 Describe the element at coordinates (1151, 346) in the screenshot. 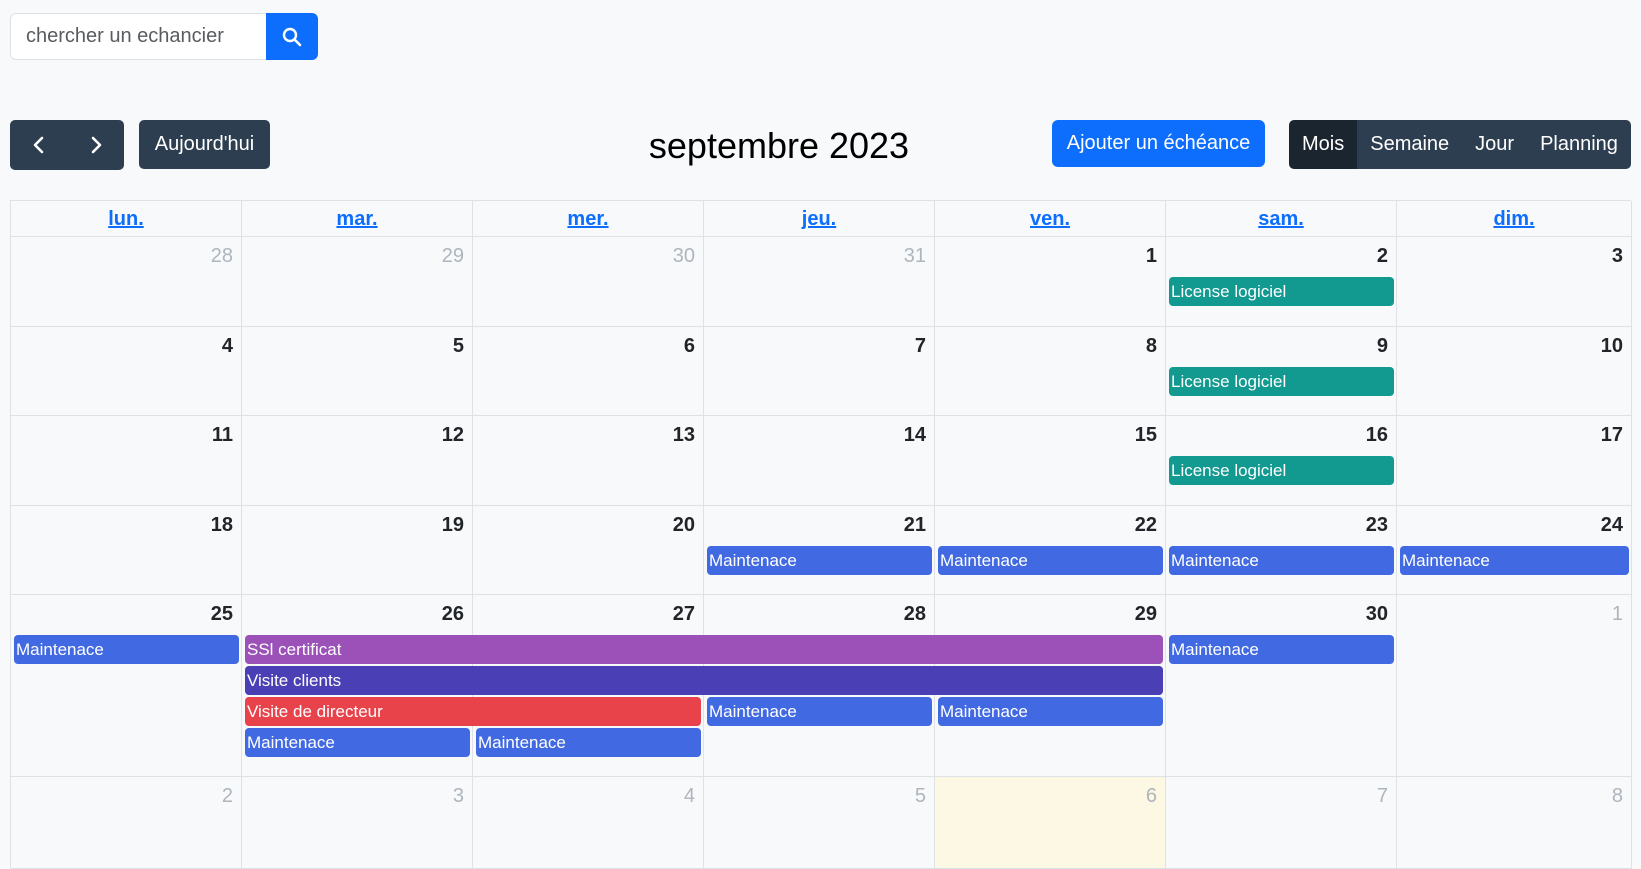

I see `day-number: 8` at that location.